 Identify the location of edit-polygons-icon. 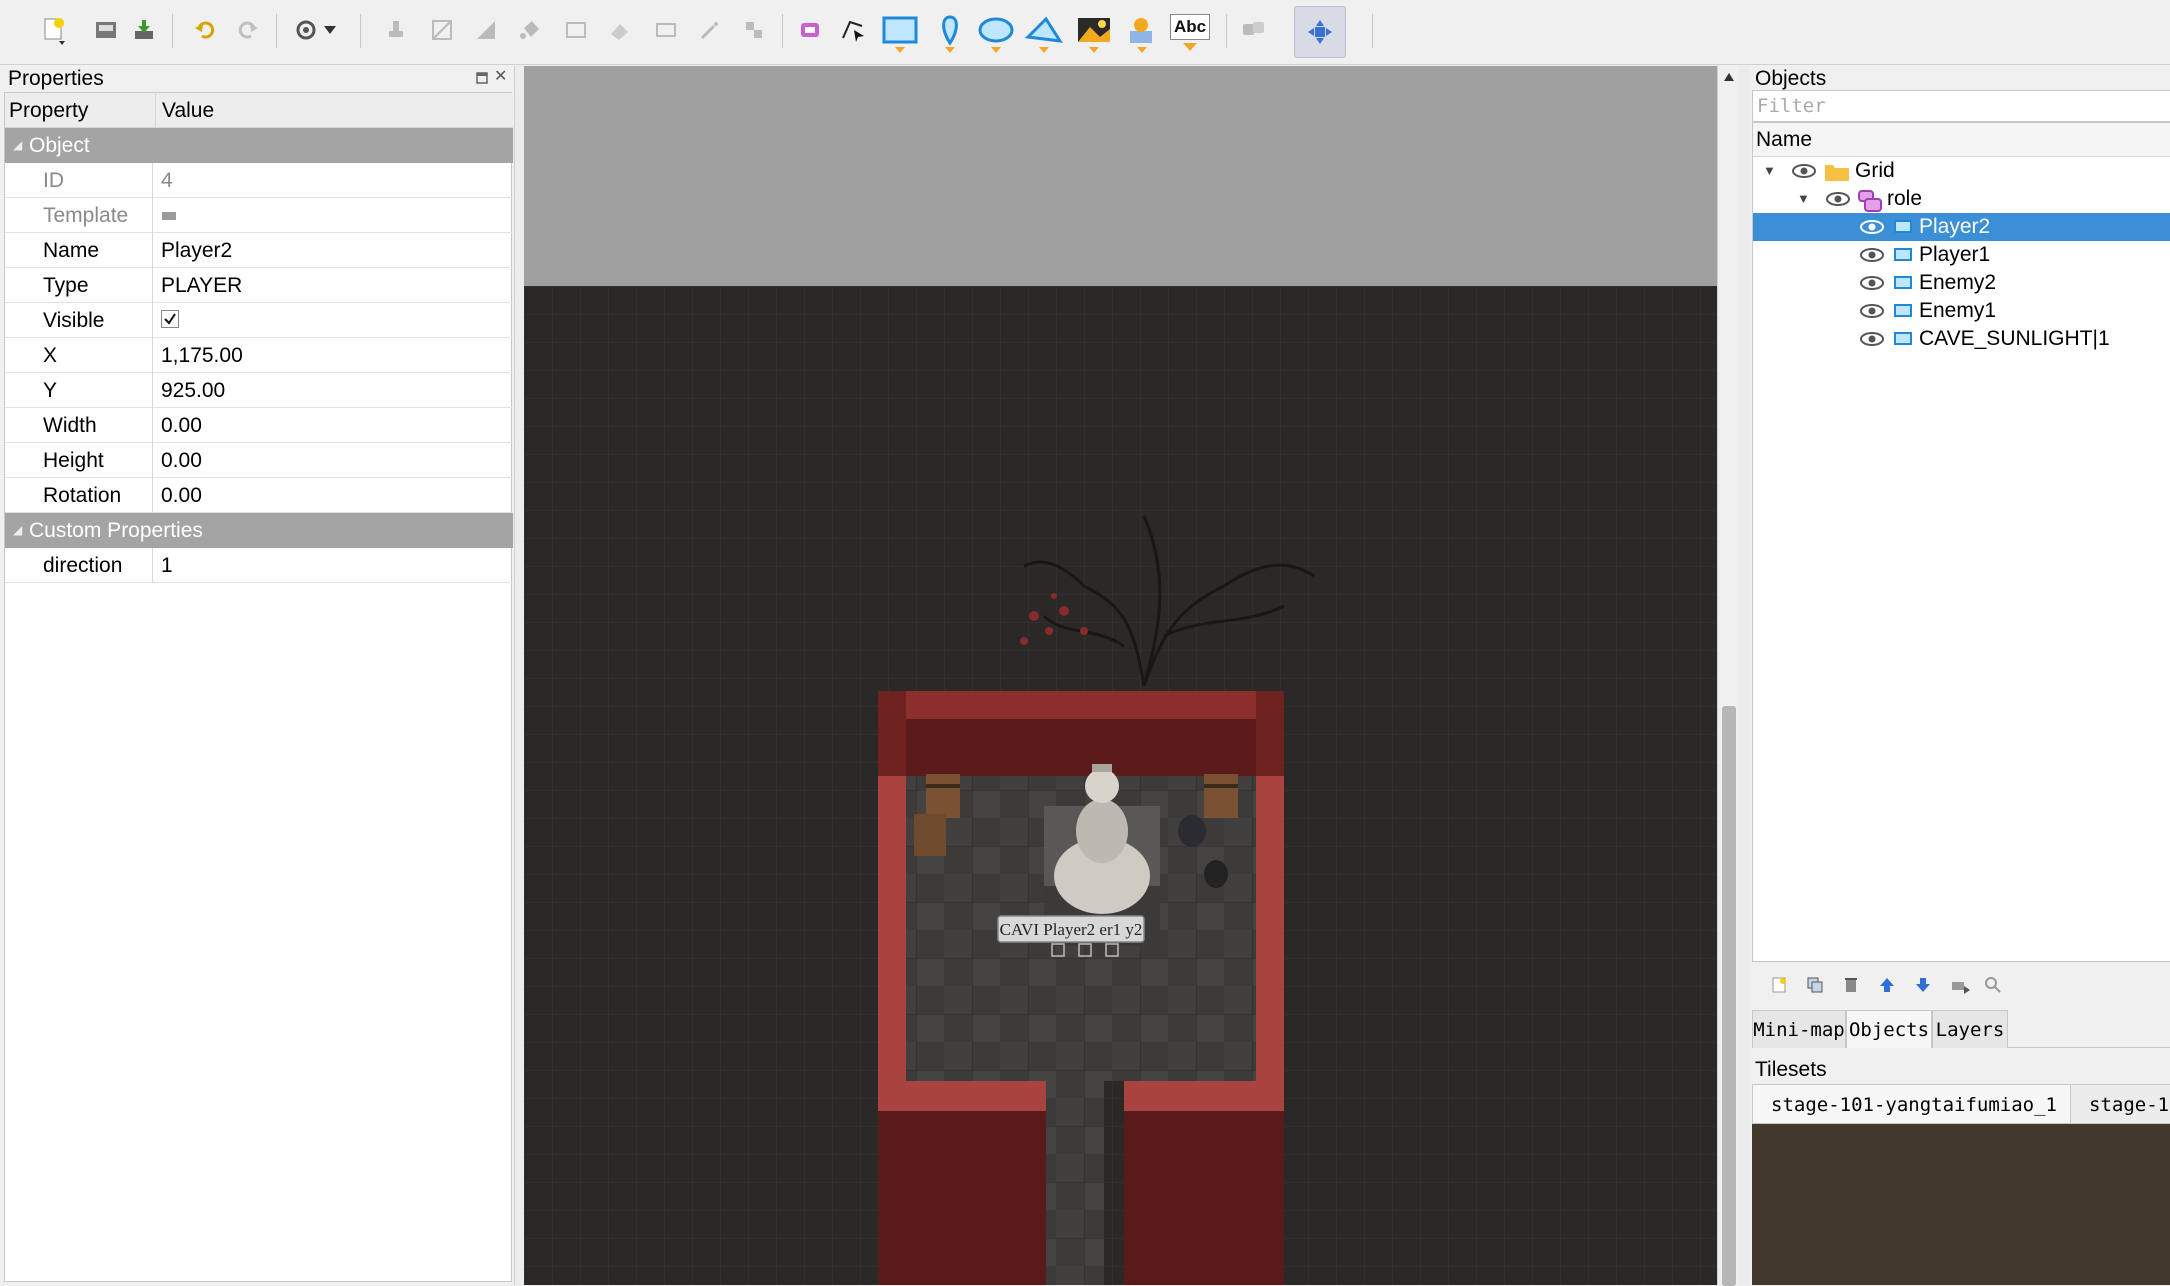
(854, 30).